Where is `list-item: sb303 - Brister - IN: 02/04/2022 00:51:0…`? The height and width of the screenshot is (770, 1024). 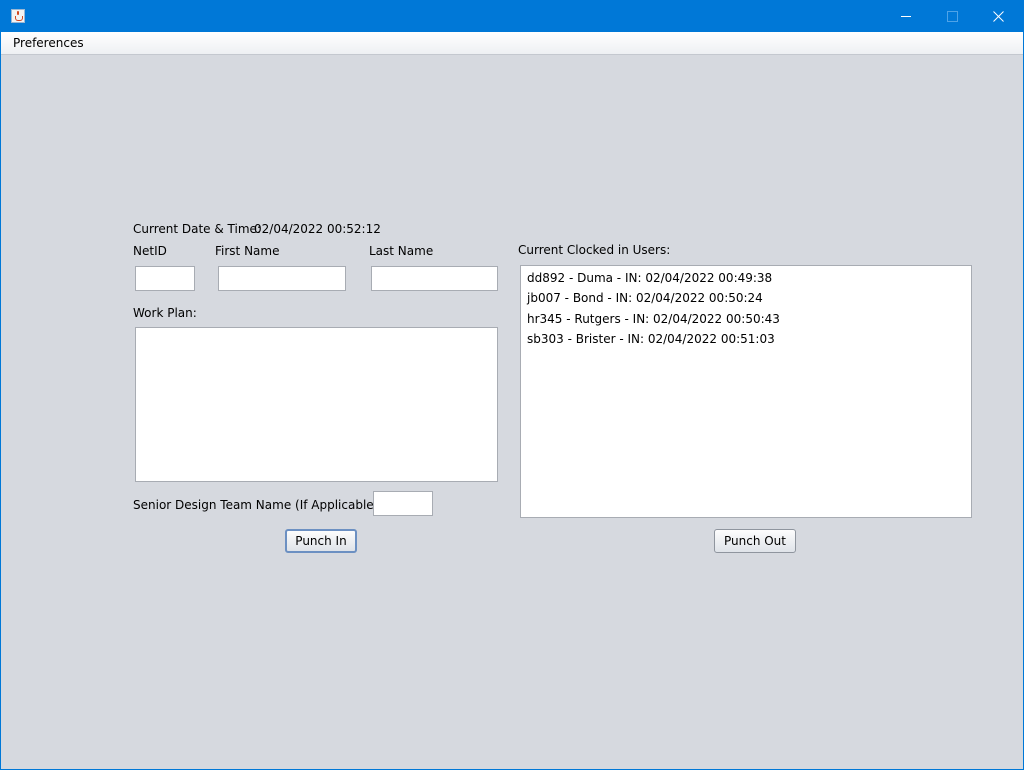
list-item: sb303 - Brister - IN: 02/04/2022 00:51:0… is located at coordinates (651, 339).